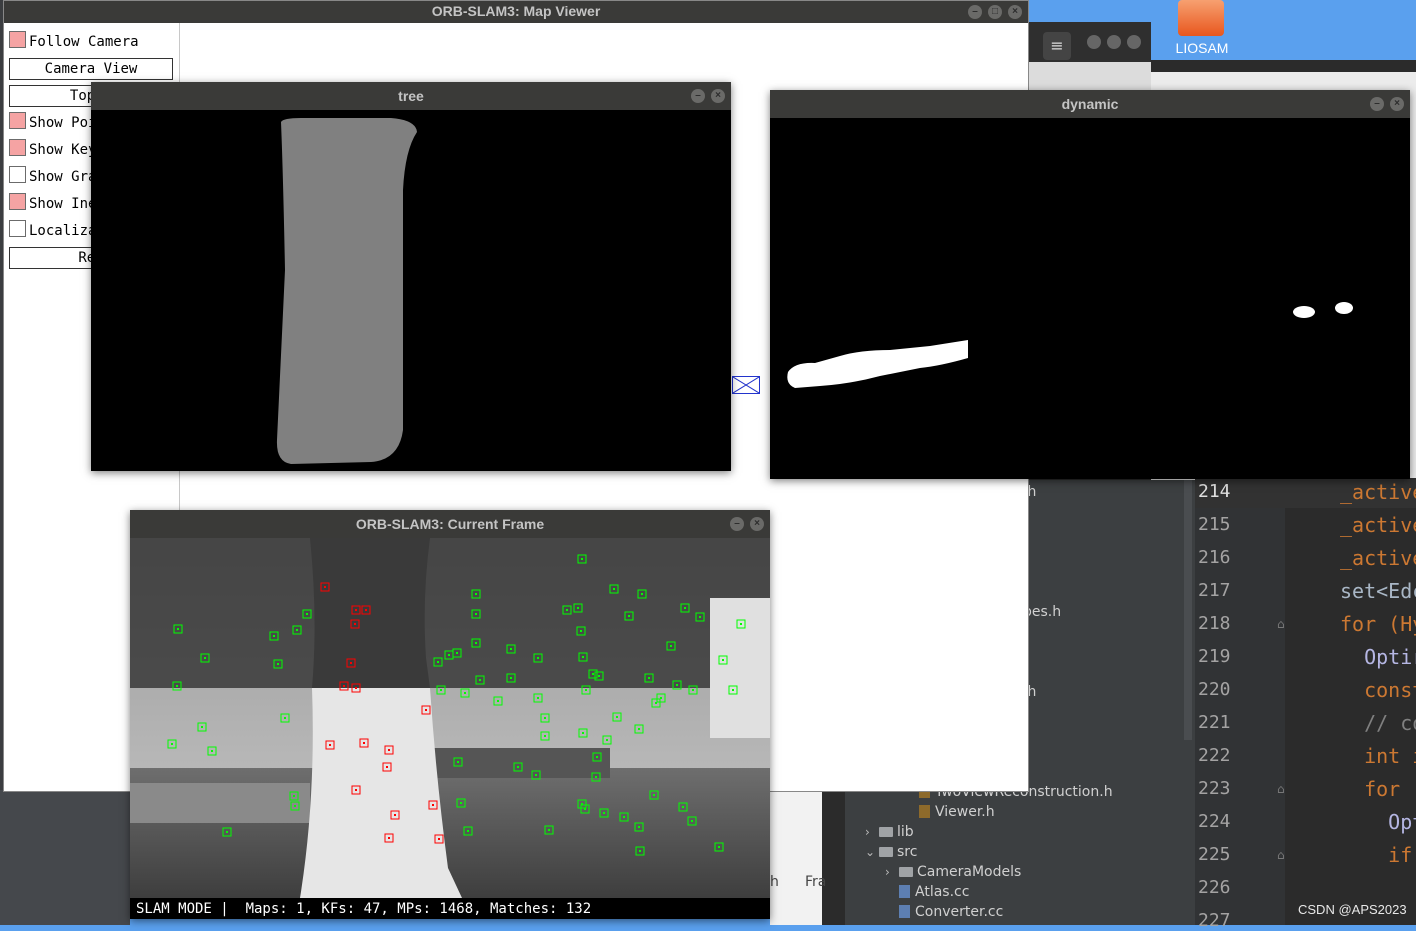 The width and height of the screenshot is (1416, 931). I want to click on line-number: 216, so click(1214, 557).